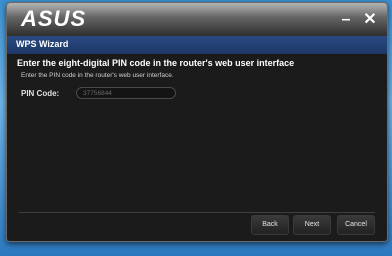 The image size is (392, 256). What do you see at coordinates (42, 44) in the screenshot?
I see `wizard-title: WPS Wizard` at bounding box center [42, 44].